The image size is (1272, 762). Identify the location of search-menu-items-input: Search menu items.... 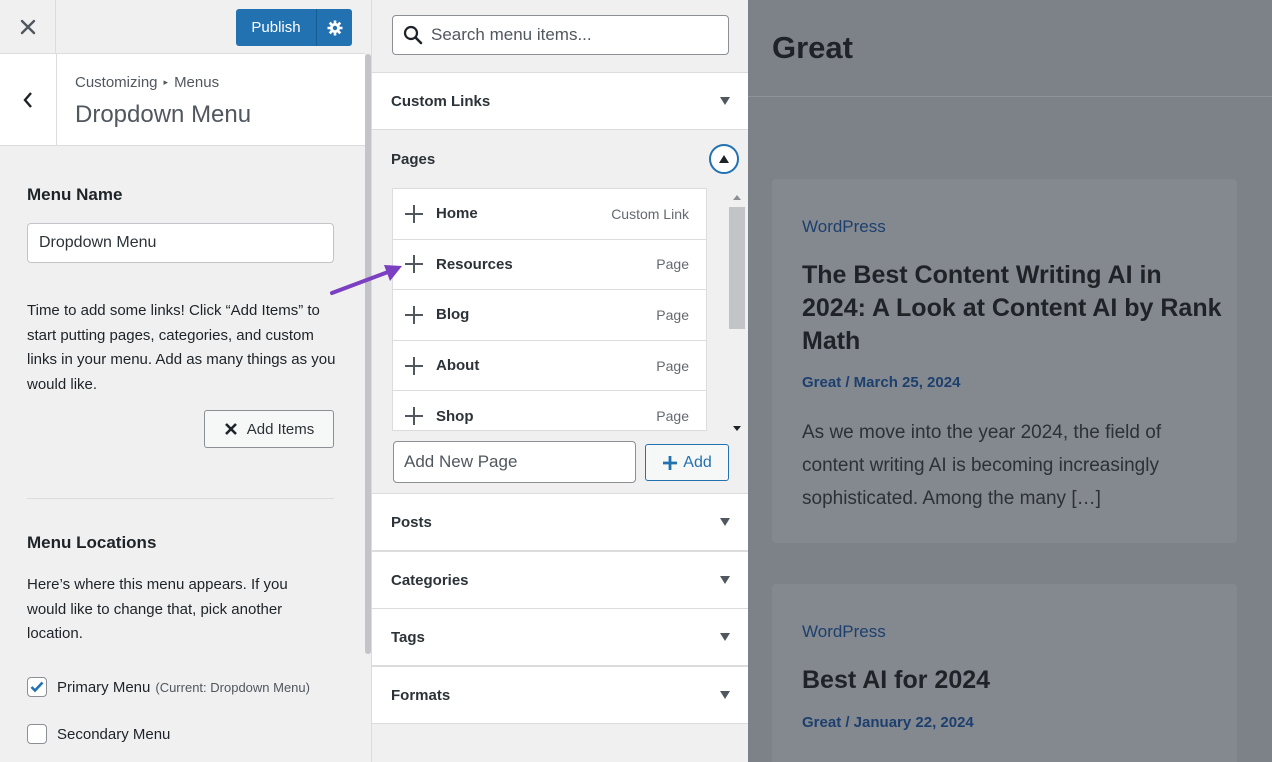
(560, 35).